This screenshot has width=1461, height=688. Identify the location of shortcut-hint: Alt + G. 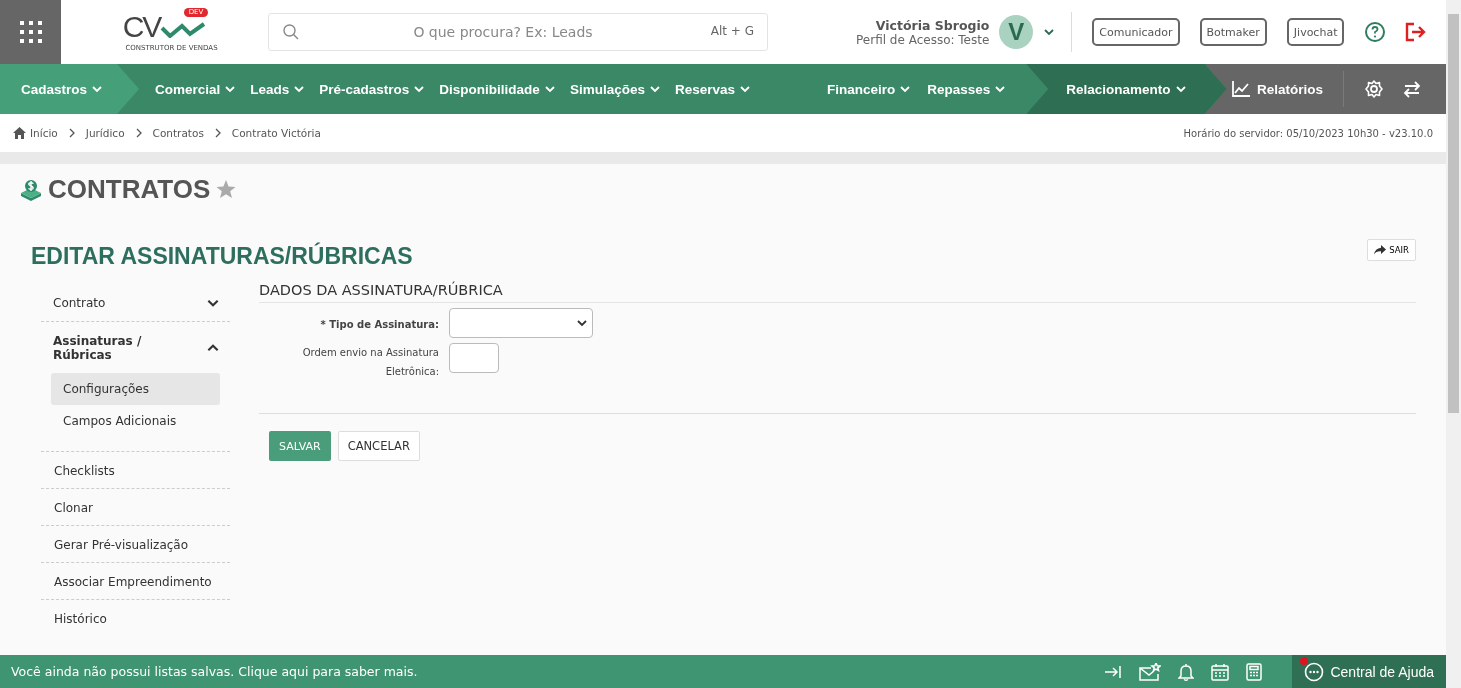
(732, 31).